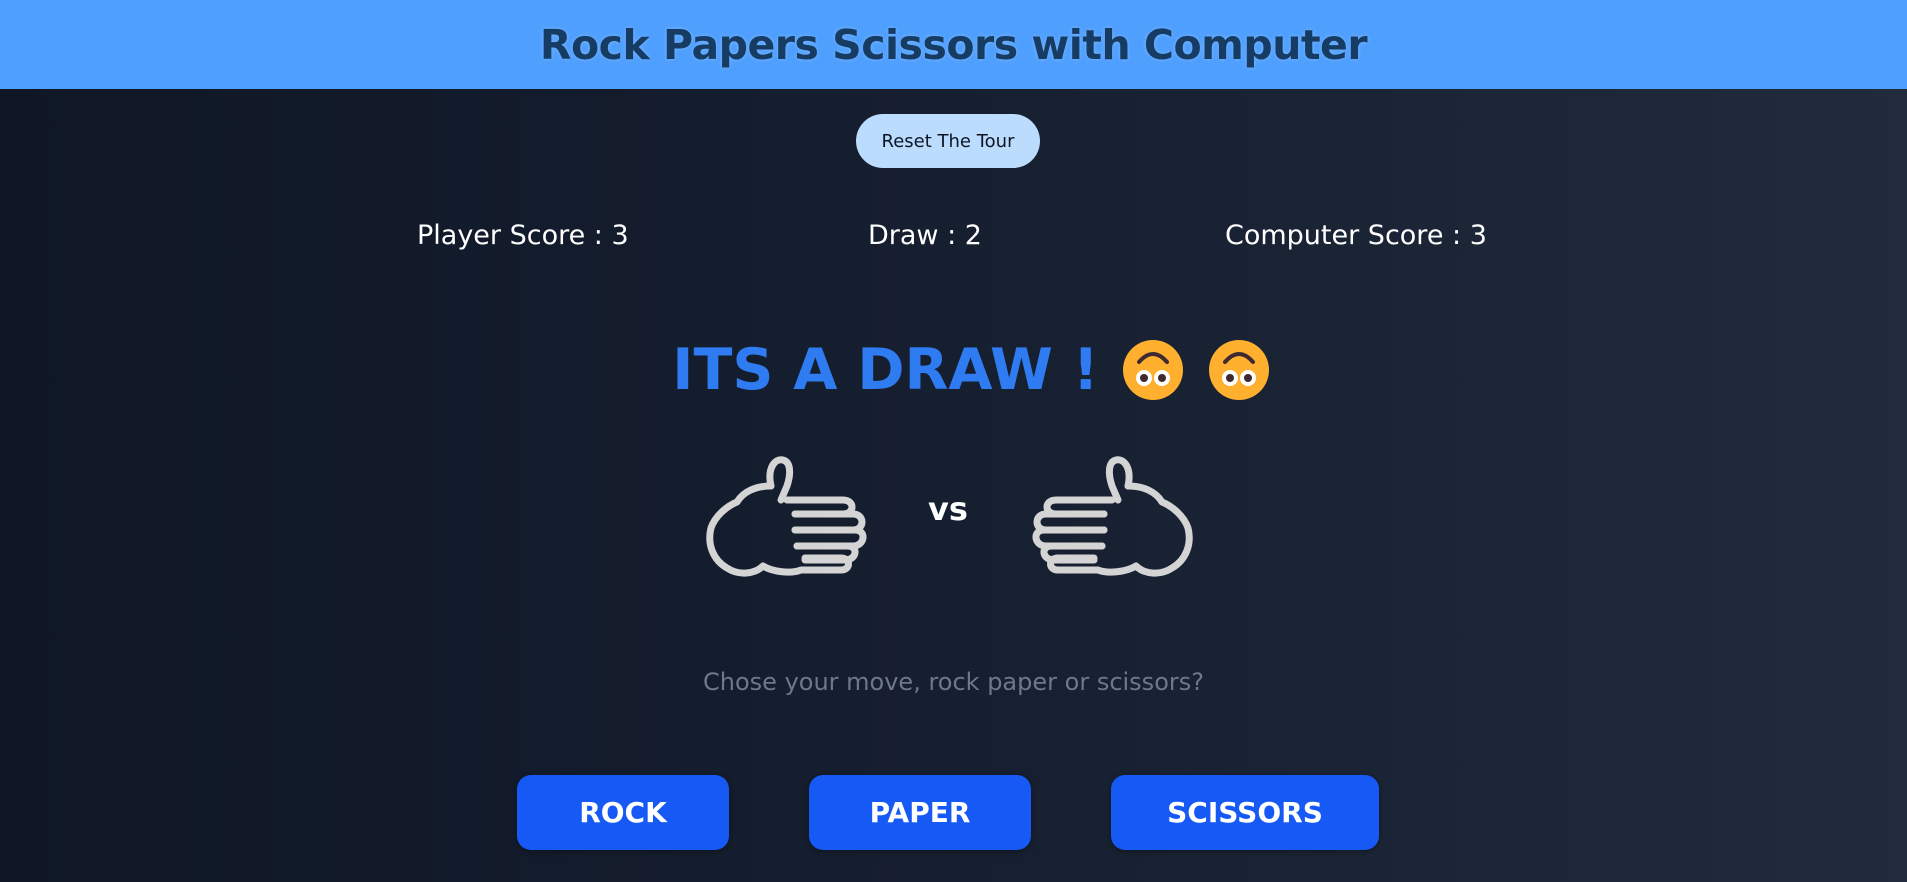 This screenshot has width=1907, height=882. What do you see at coordinates (1245, 812) in the screenshot?
I see `scissors-button: SCISSORS` at bounding box center [1245, 812].